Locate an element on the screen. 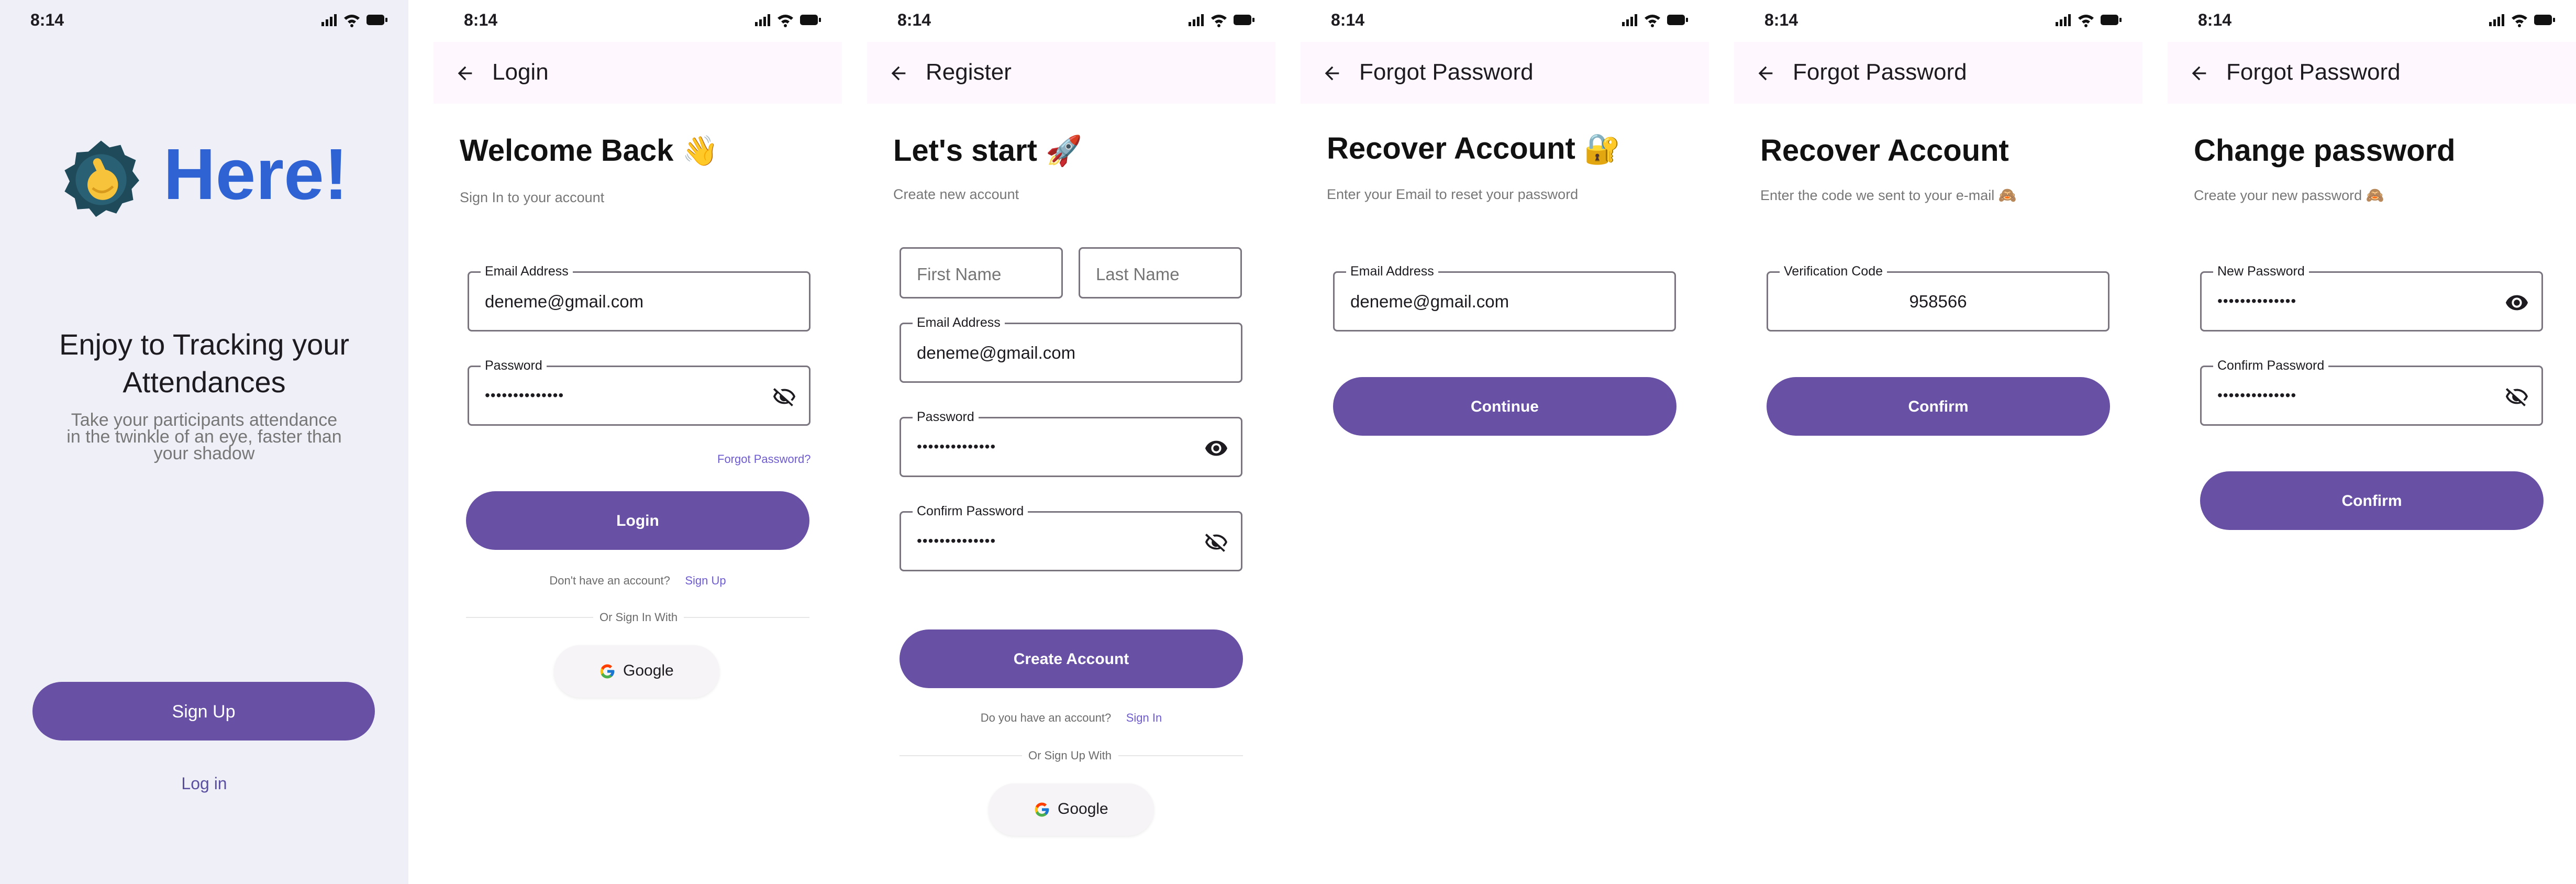 The width and height of the screenshot is (2576, 884). signin-prompt: Do you have an account? Sign In is located at coordinates (1071, 718).